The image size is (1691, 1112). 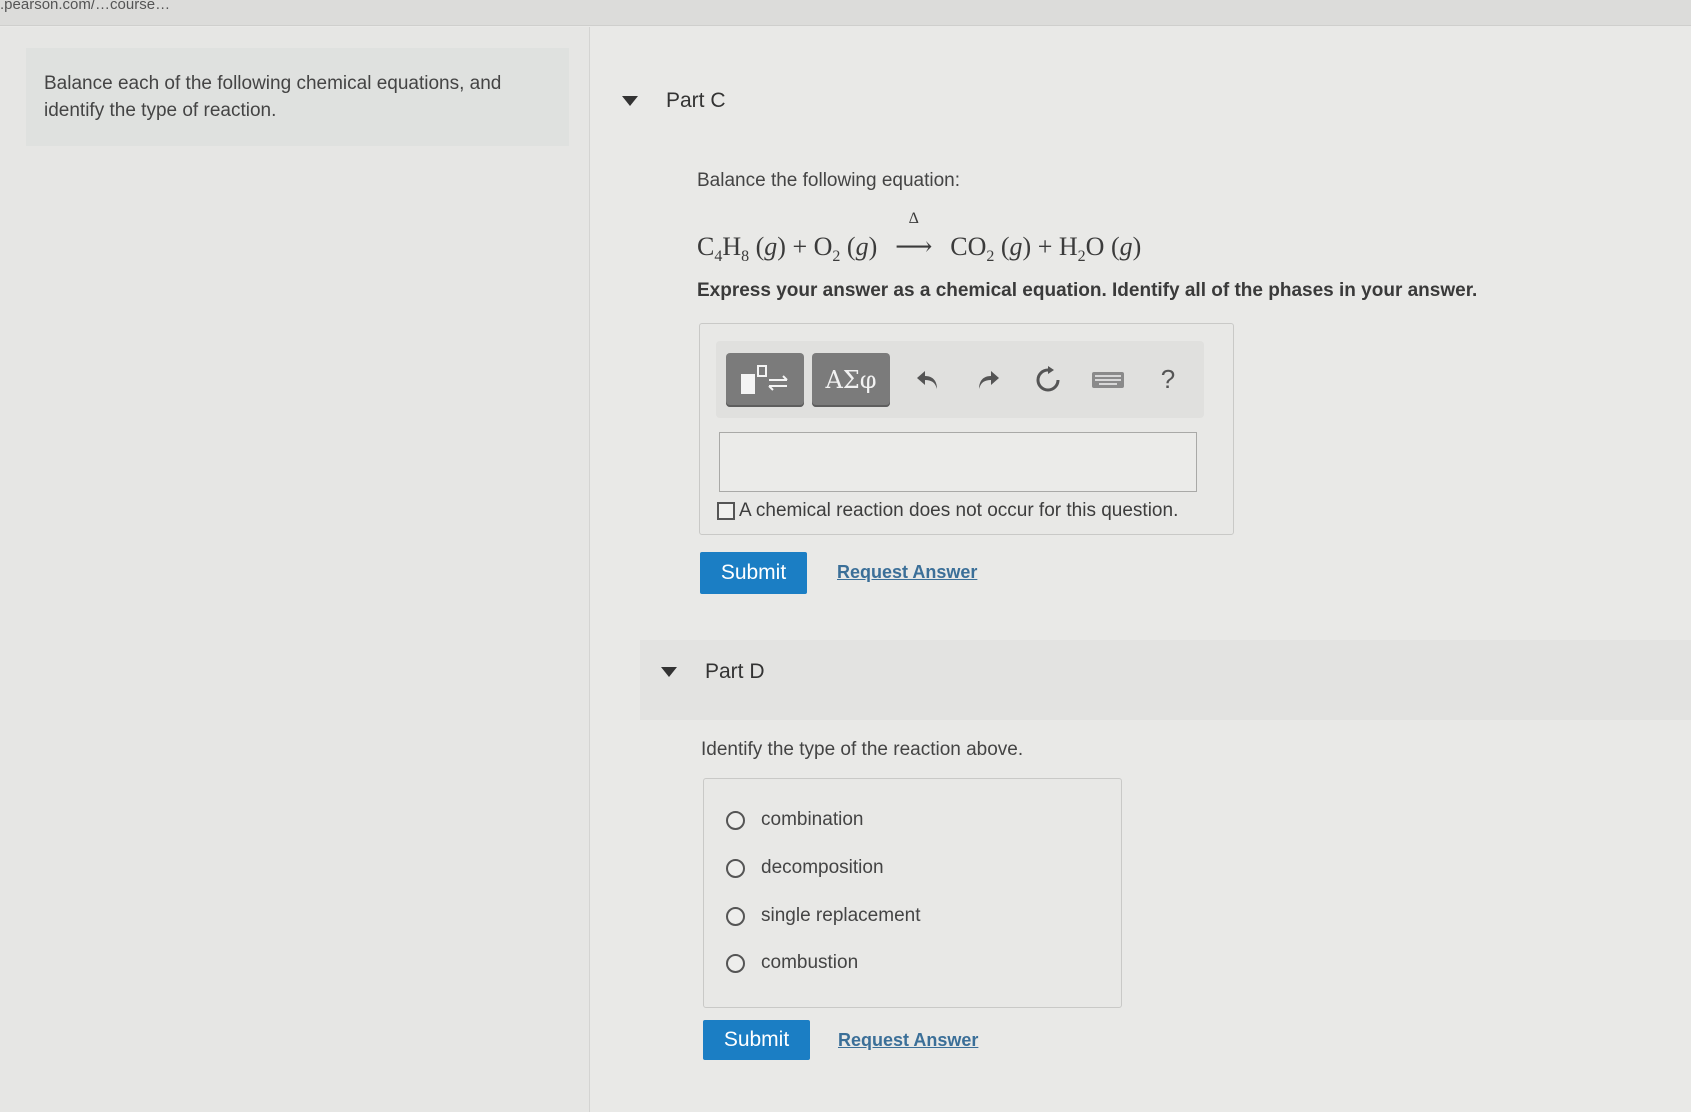 I want to click on eq-reactant2-phase: g, so click(x=862, y=246).